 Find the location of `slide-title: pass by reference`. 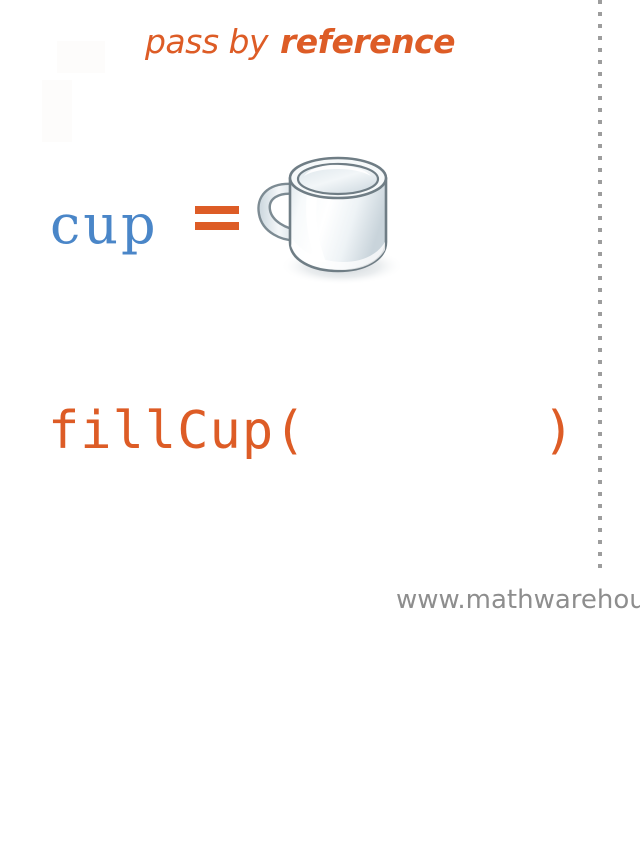

slide-title: pass by reference is located at coordinates (300, 41).